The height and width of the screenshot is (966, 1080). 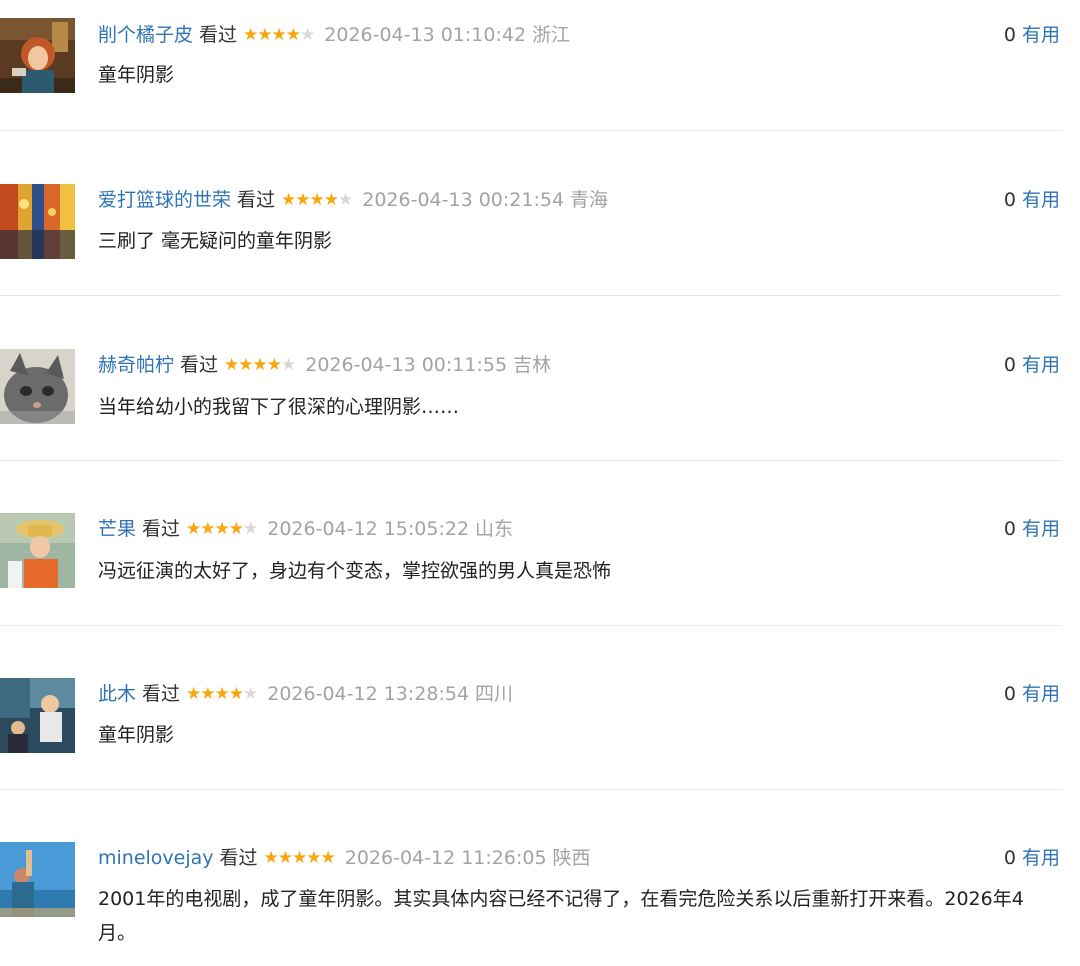 What do you see at coordinates (551, 35) in the screenshot?
I see `comment-location: 浙江` at bounding box center [551, 35].